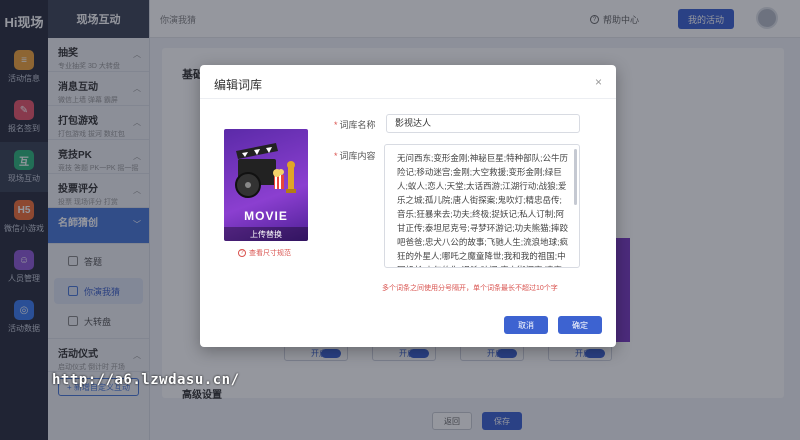 The height and width of the screenshot is (440, 800). What do you see at coordinates (483, 123) in the screenshot?
I see `wordbank-name-input: 影视达人` at bounding box center [483, 123].